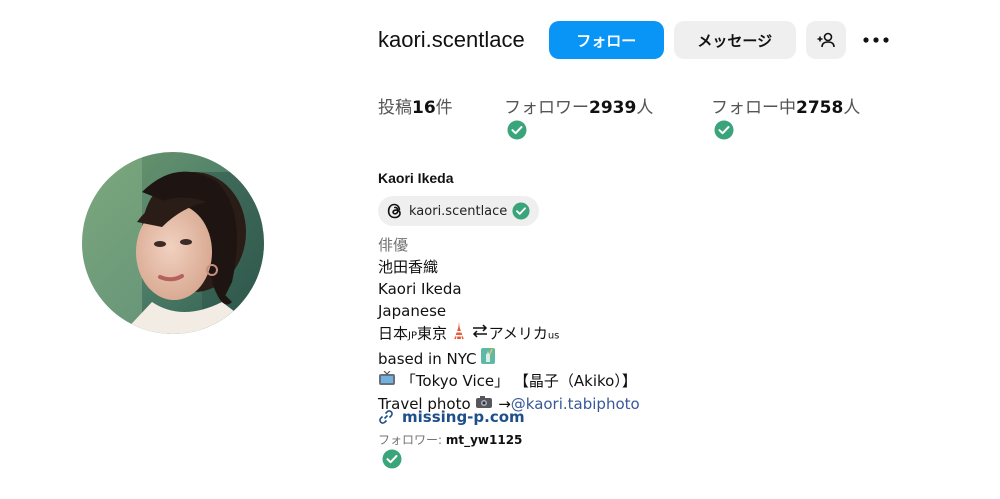  I want to click on avatar-image, so click(173, 243).